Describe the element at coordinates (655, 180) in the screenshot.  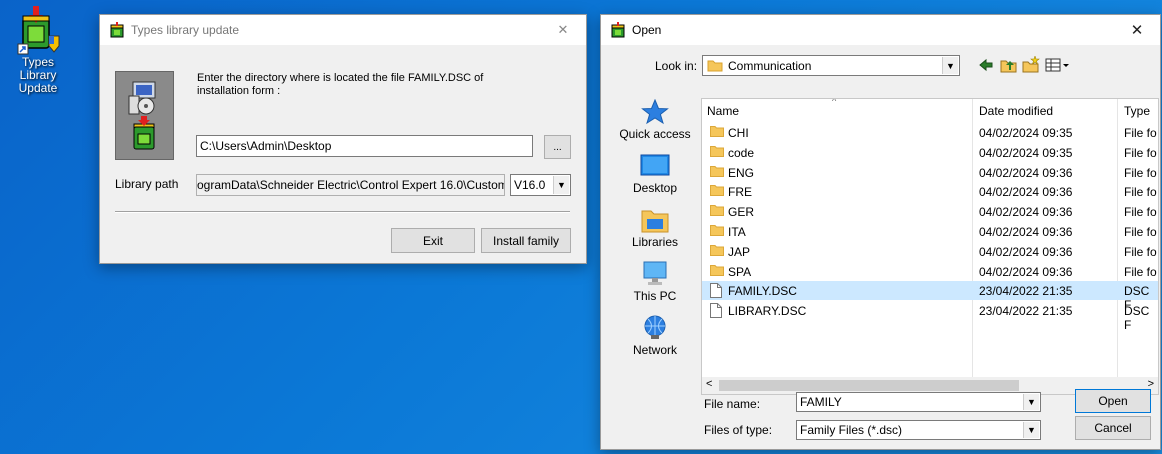
I see `place-desktop: Desktop` at that location.